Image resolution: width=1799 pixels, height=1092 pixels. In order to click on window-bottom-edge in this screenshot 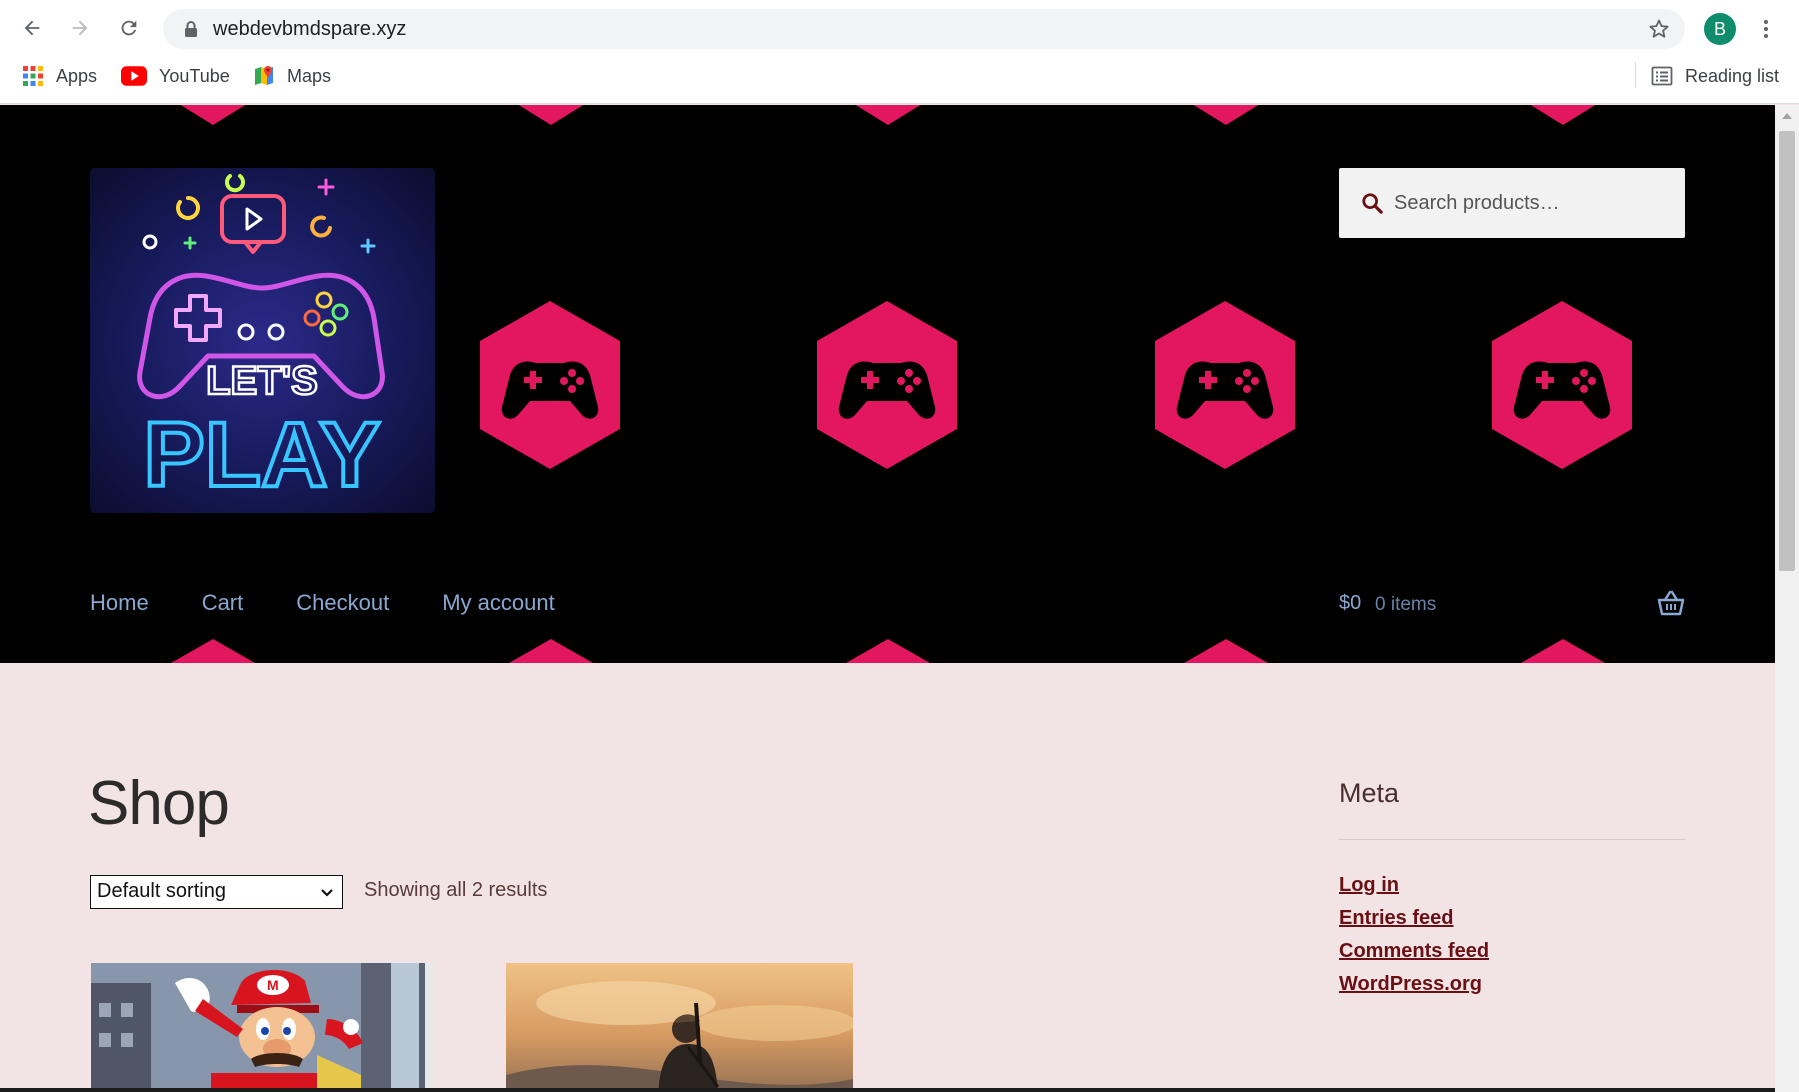, I will do `click(887, 1090)`.